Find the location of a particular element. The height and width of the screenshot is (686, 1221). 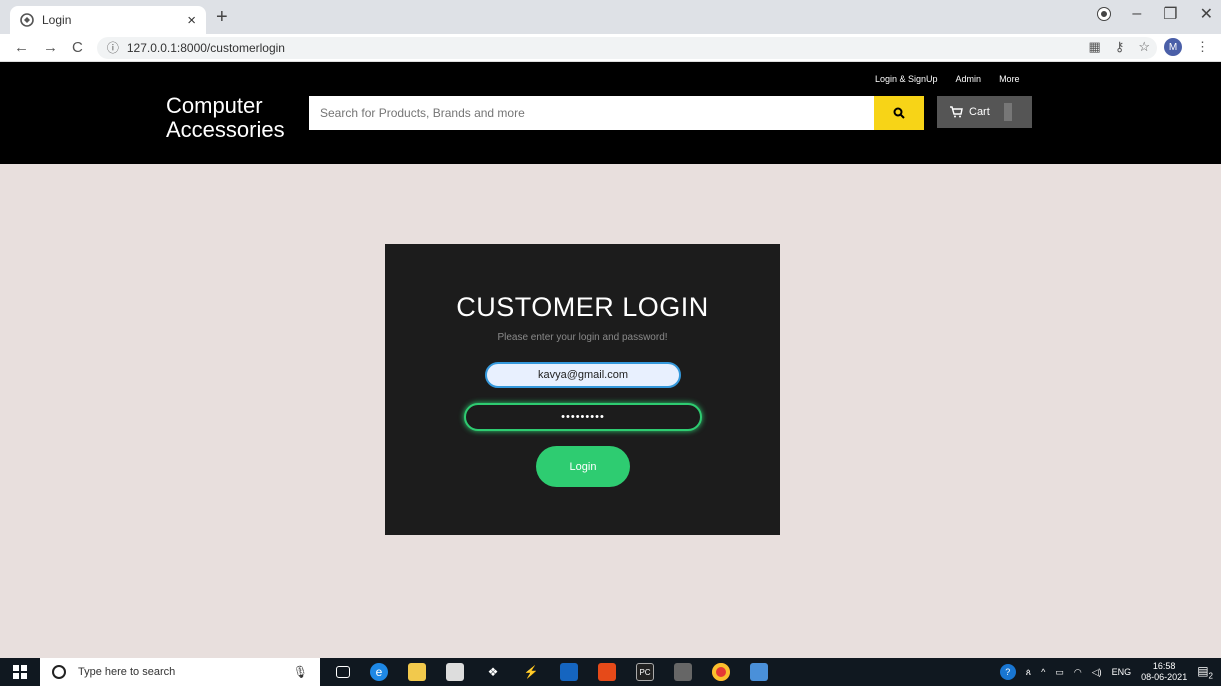

start-button is located at coordinates (20, 672).